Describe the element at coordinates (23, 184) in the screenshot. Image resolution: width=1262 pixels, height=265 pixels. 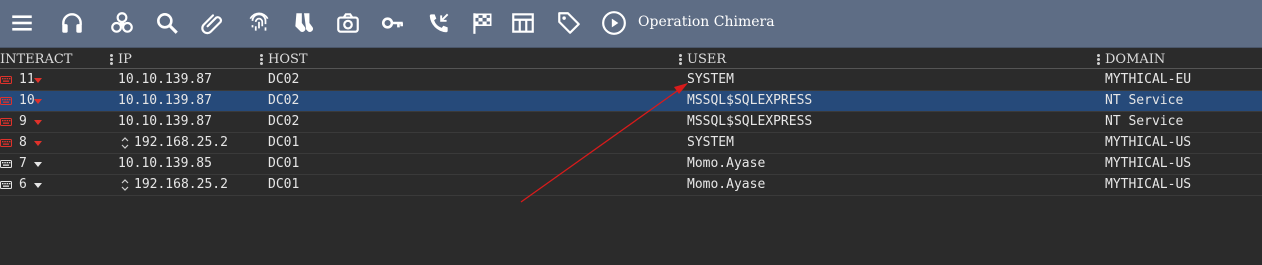
I see `callback-id: 6` at that location.